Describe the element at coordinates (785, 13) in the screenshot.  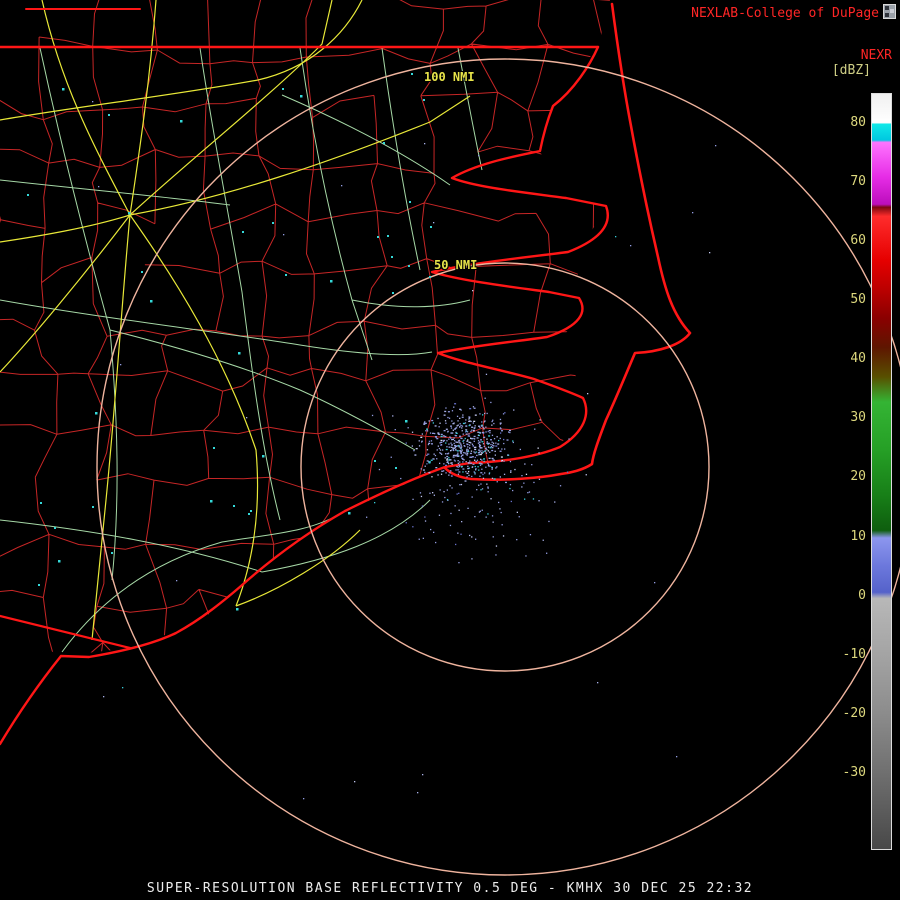
I see `brand-text: NEXLAB-College of DuPage` at that location.